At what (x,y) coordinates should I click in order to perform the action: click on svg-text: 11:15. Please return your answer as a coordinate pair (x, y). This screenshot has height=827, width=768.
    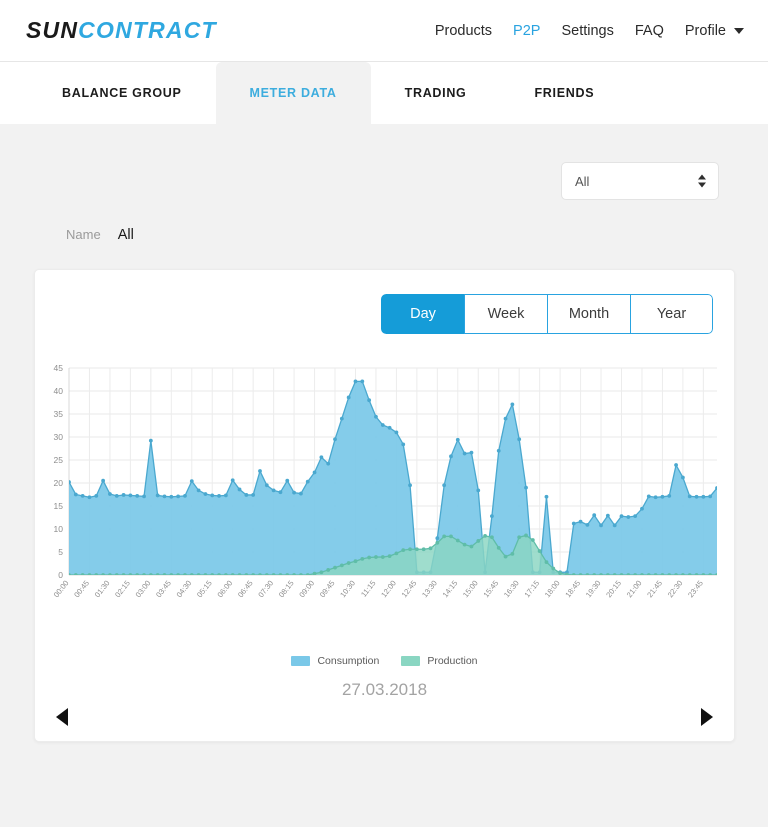
    Looking at the image, I should click on (368, 589).